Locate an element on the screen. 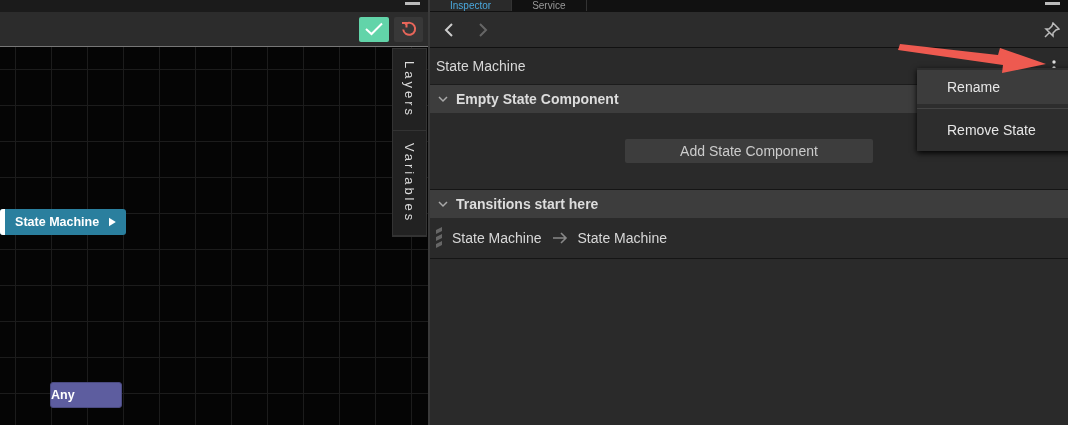  transition-target: State Machine is located at coordinates (622, 238).